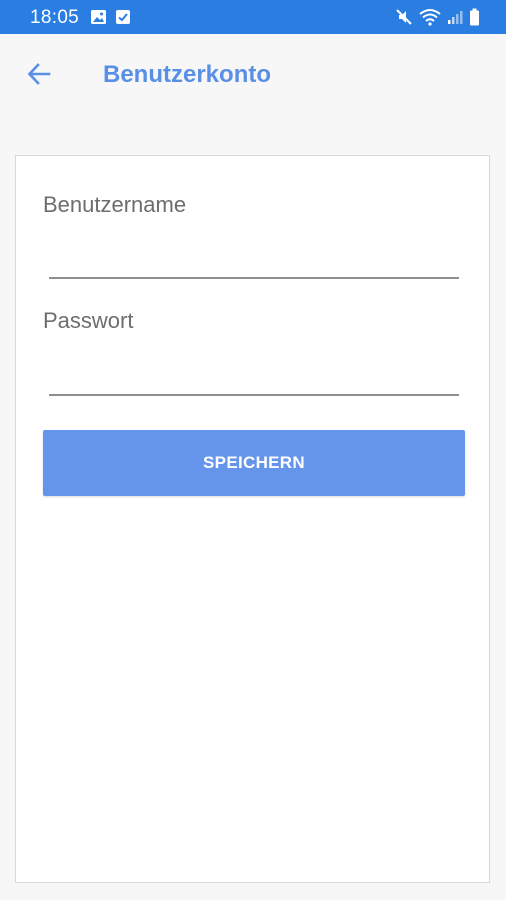 This screenshot has height=900, width=506. What do you see at coordinates (110, 17) in the screenshot?
I see `status-left-icons` at bounding box center [110, 17].